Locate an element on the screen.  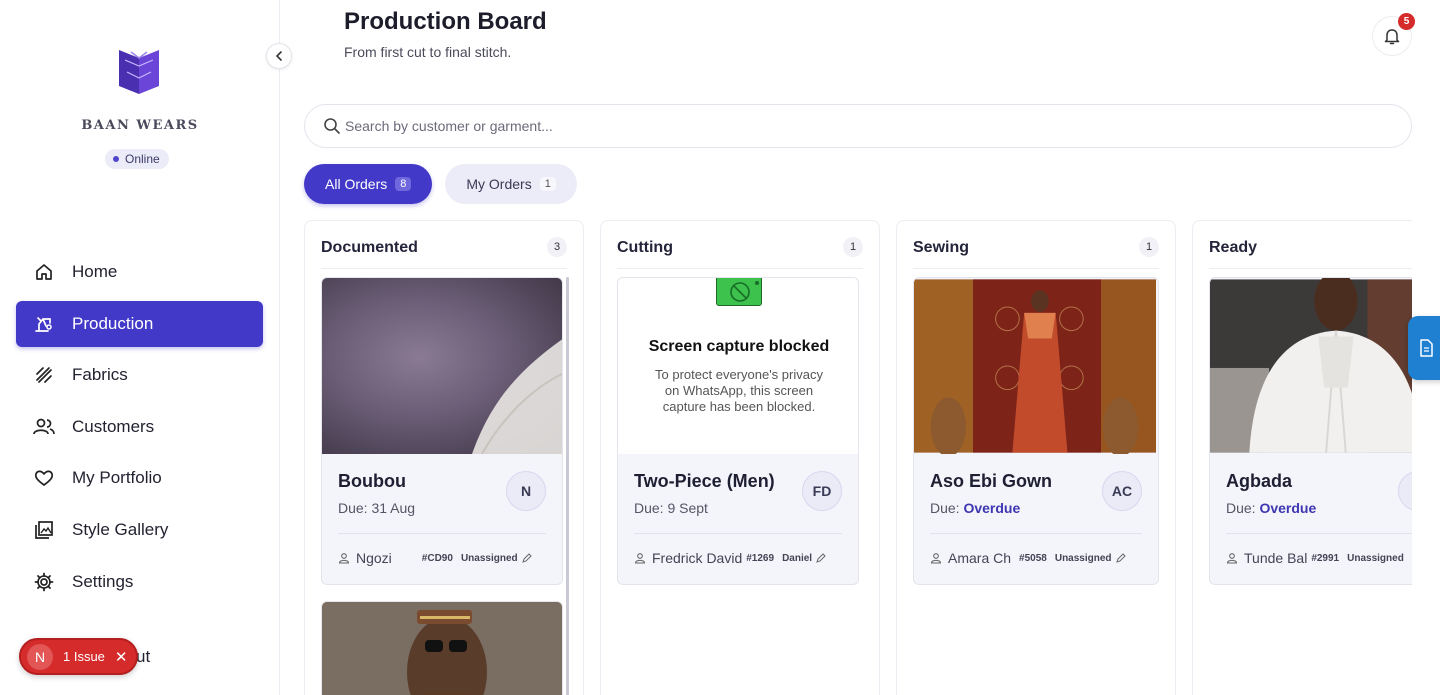
collapse-sidebar-button is located at coordinates (279, 56).